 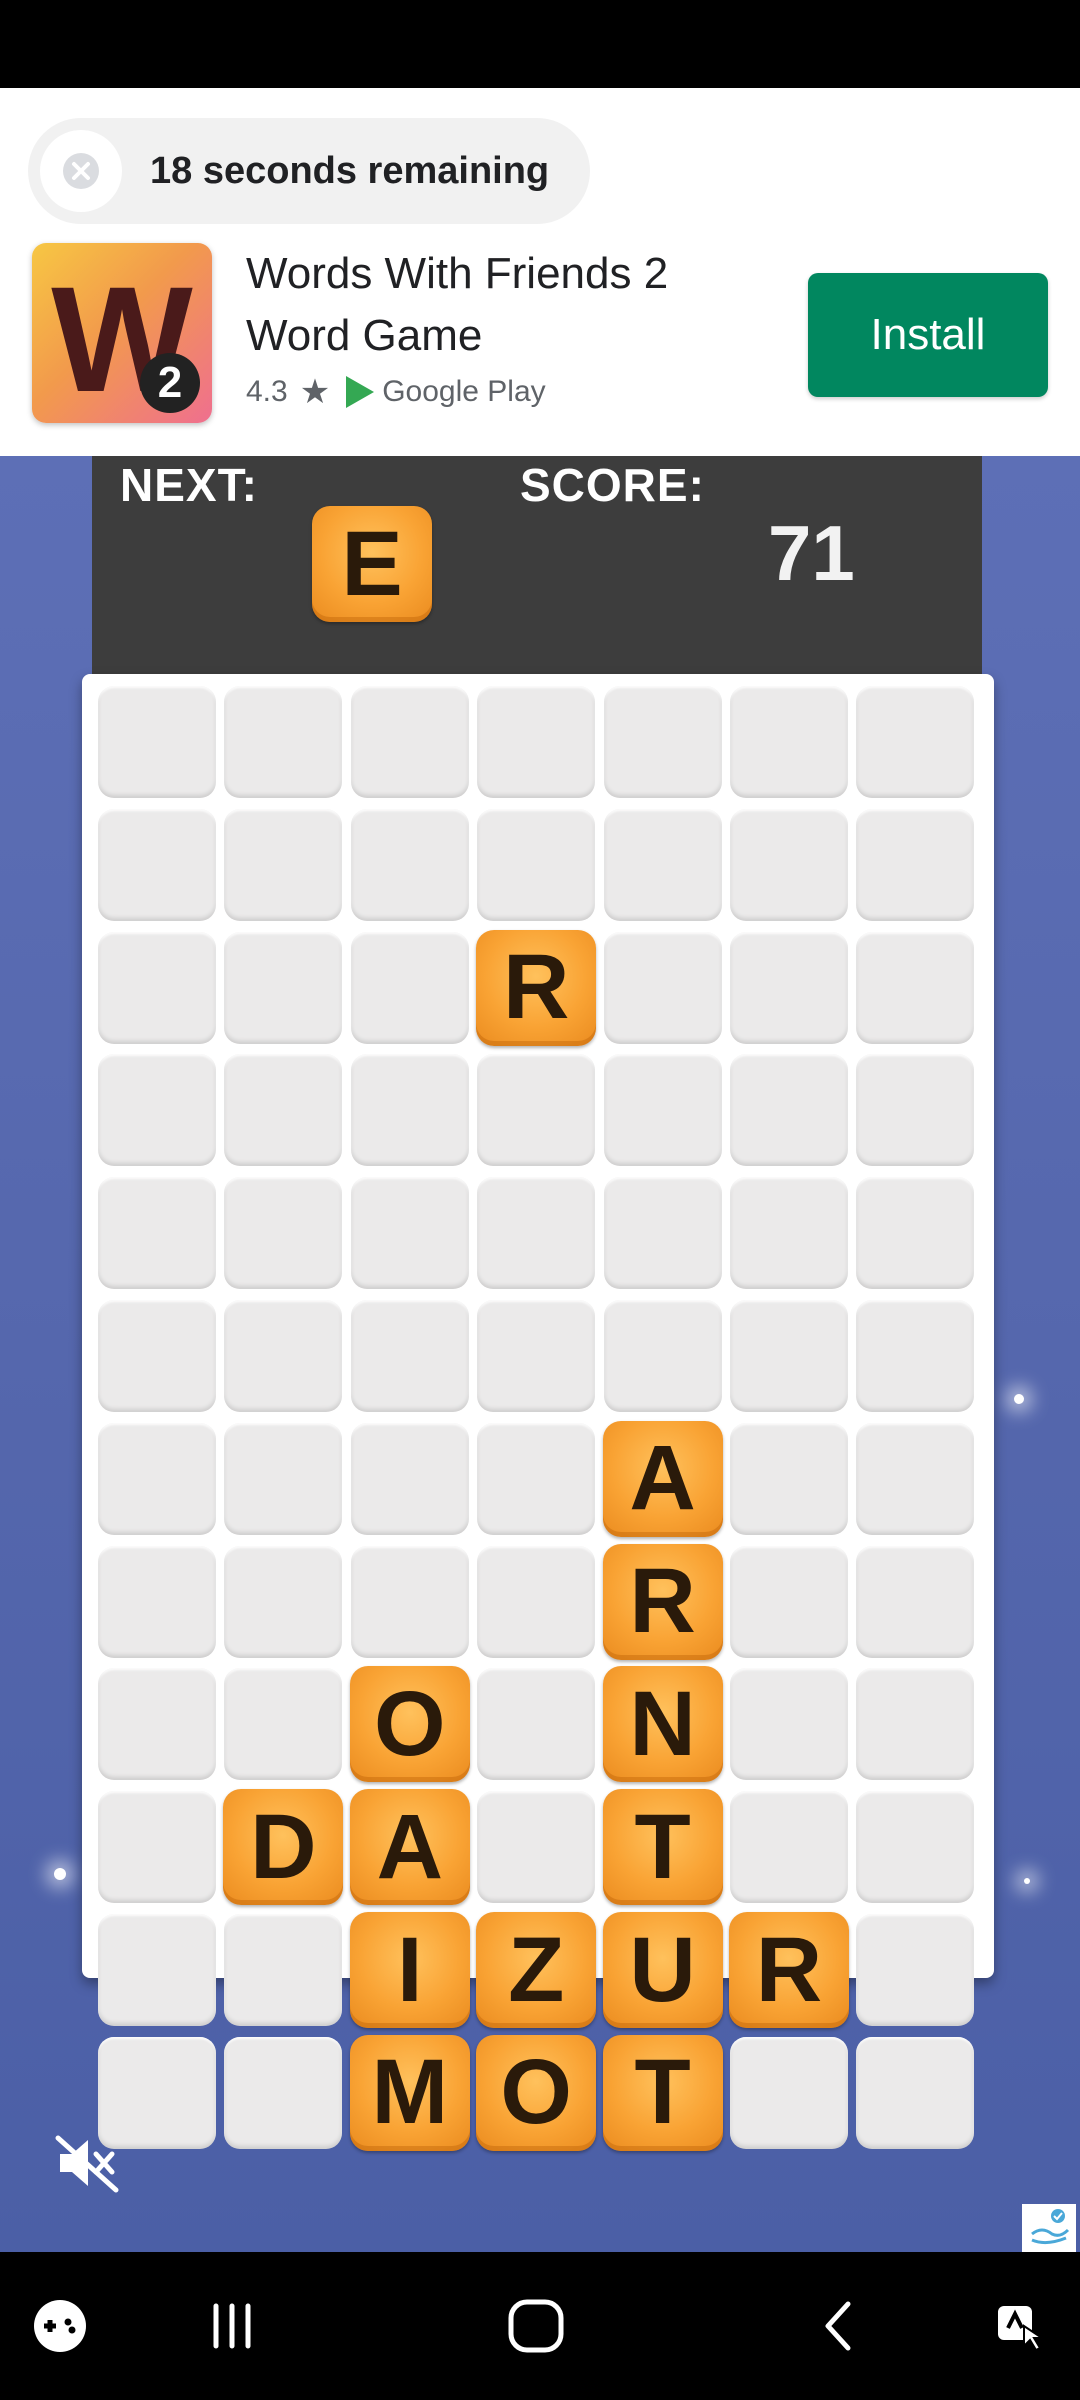 What do you see at coordinates (232, 2326) in the screenshot?
I see `recents-button` at bounding box center [232, 2326].